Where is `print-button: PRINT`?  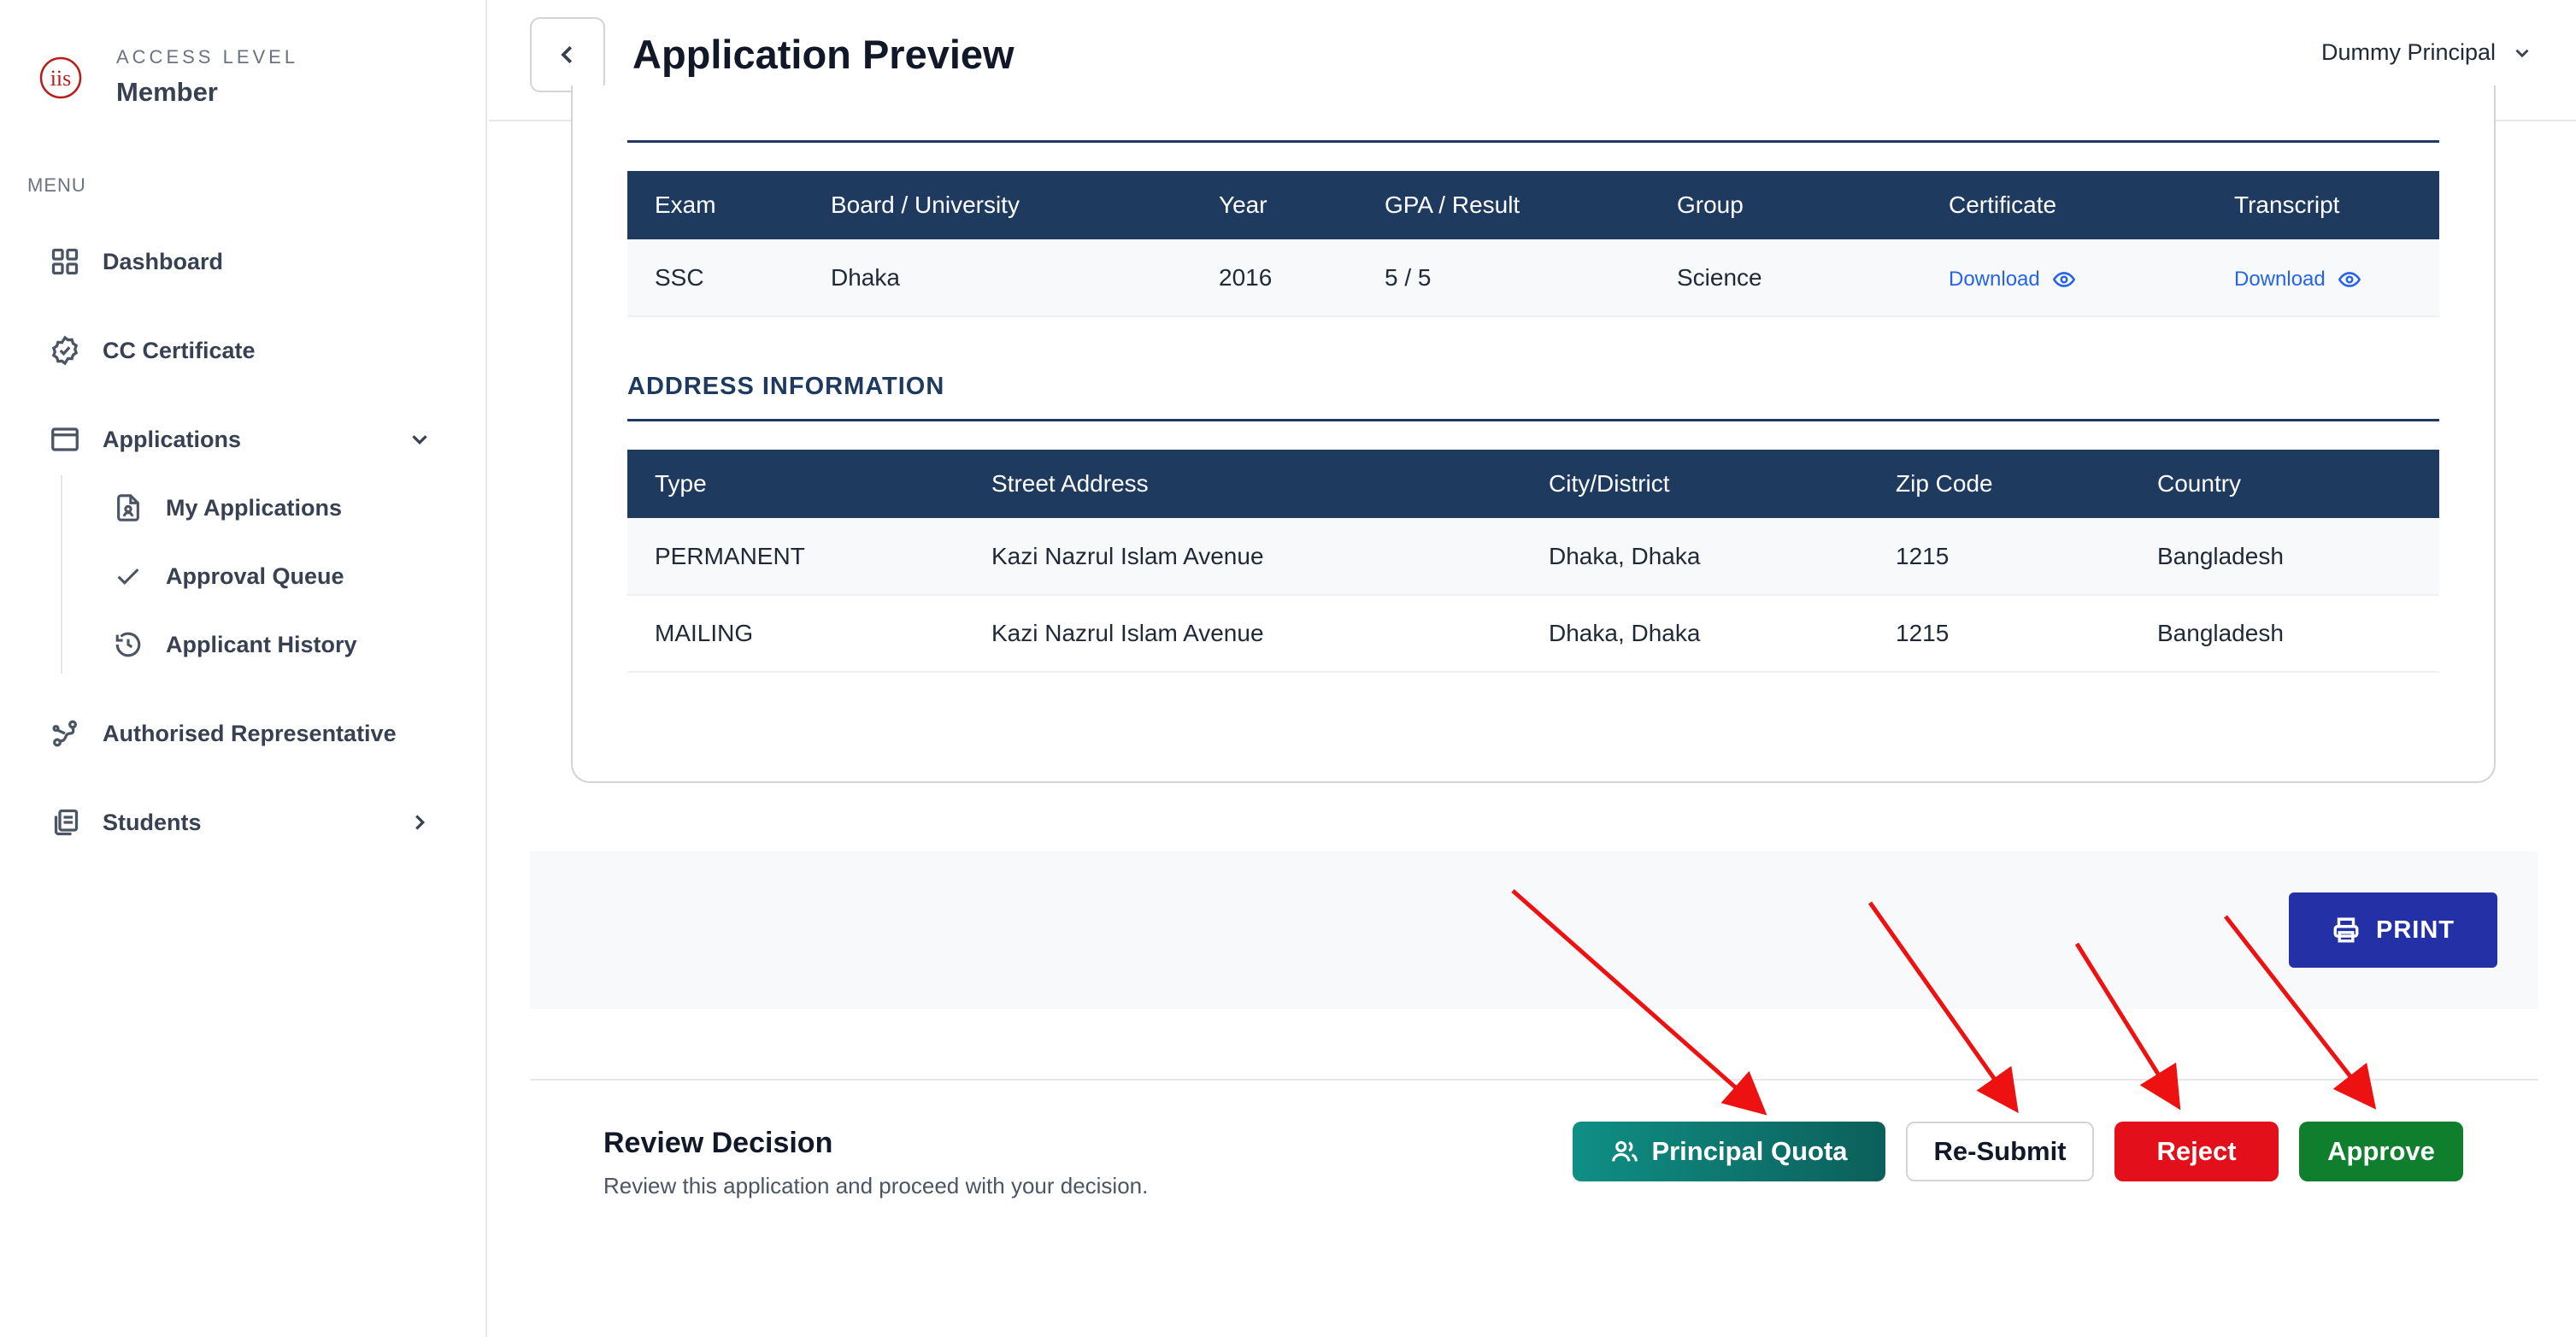 print-button: PRINT is located at coordinates (2393, 930).